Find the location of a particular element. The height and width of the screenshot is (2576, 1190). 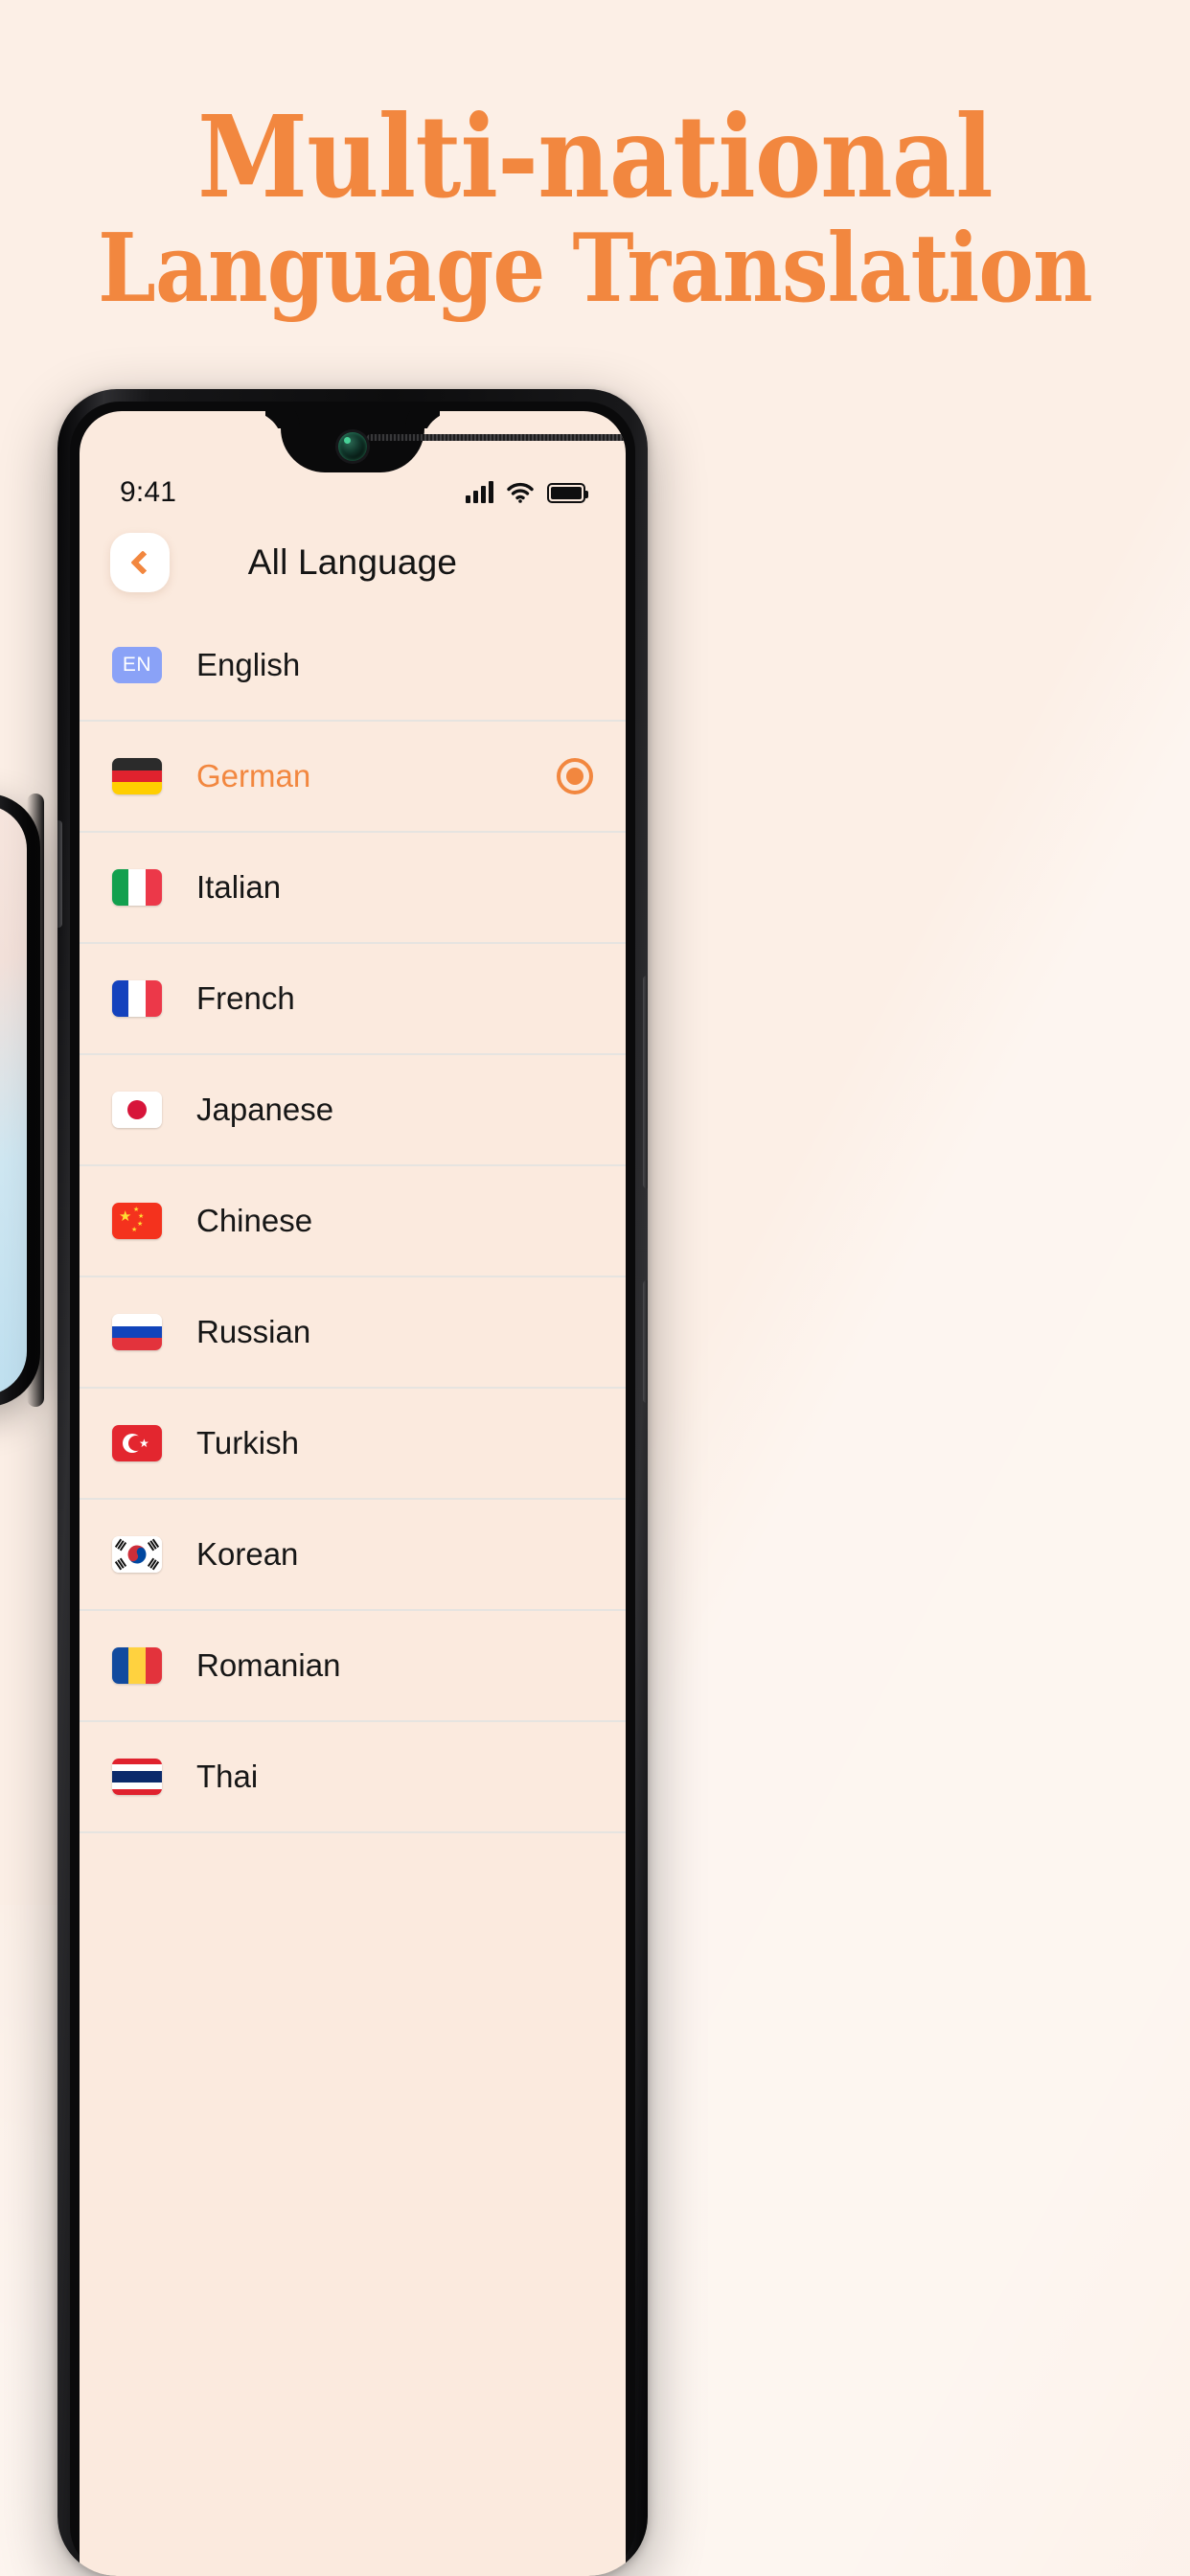

flag-france-icon is located at coordinates (137, 998).